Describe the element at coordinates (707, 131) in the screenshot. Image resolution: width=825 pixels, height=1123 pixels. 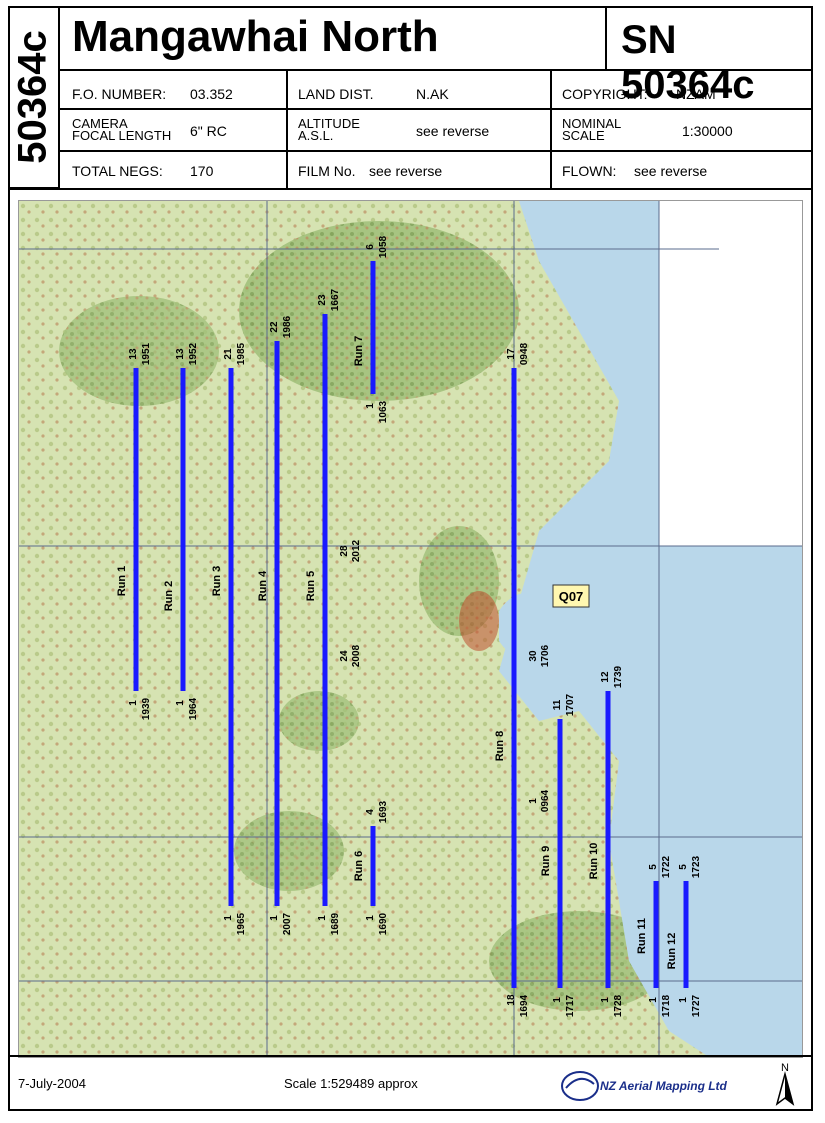
I see `scale-value: 1:30000` at that location.